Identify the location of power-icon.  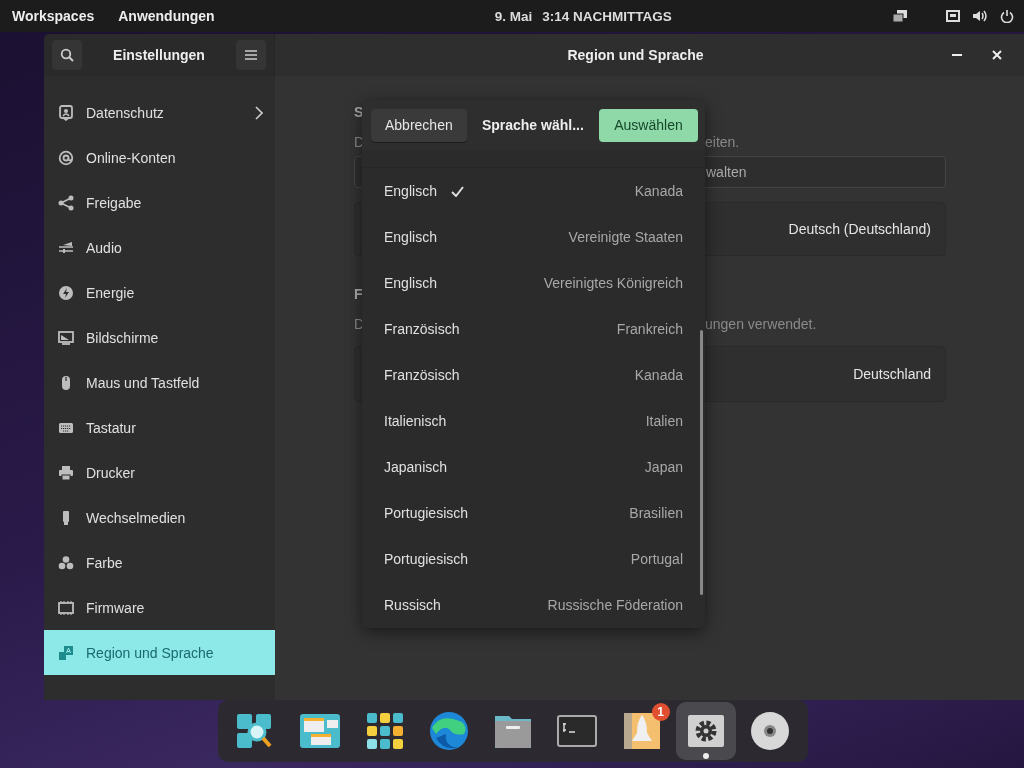
(1007, 16).